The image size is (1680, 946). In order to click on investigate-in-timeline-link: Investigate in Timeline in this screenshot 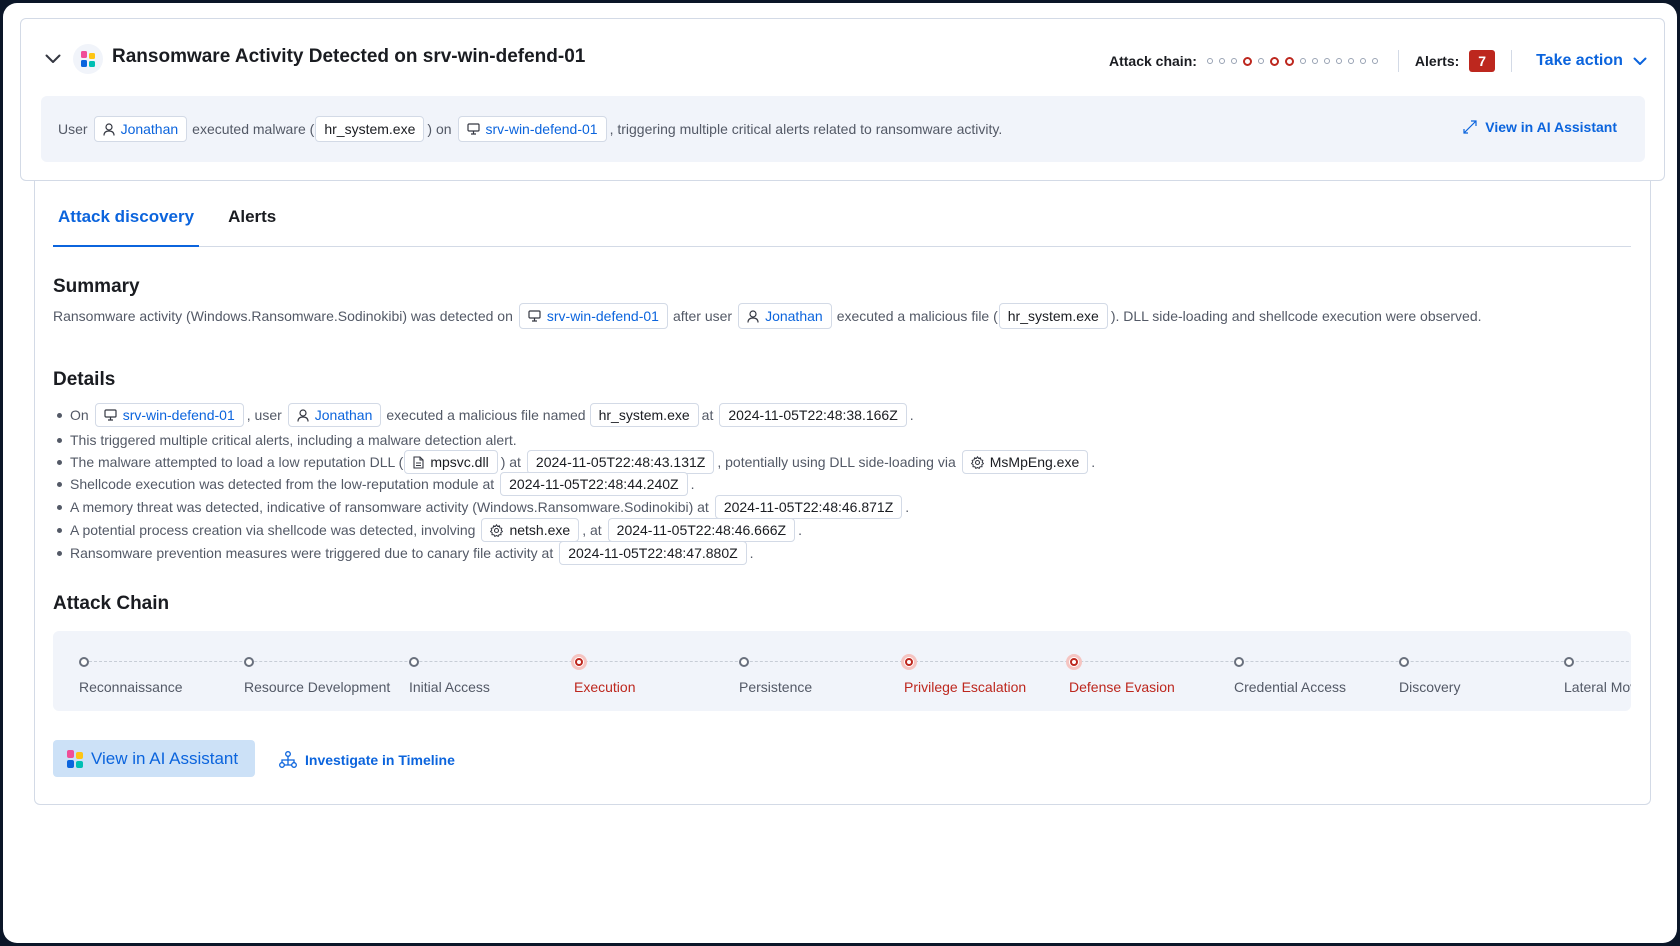, I will do `click(367, 759)`.